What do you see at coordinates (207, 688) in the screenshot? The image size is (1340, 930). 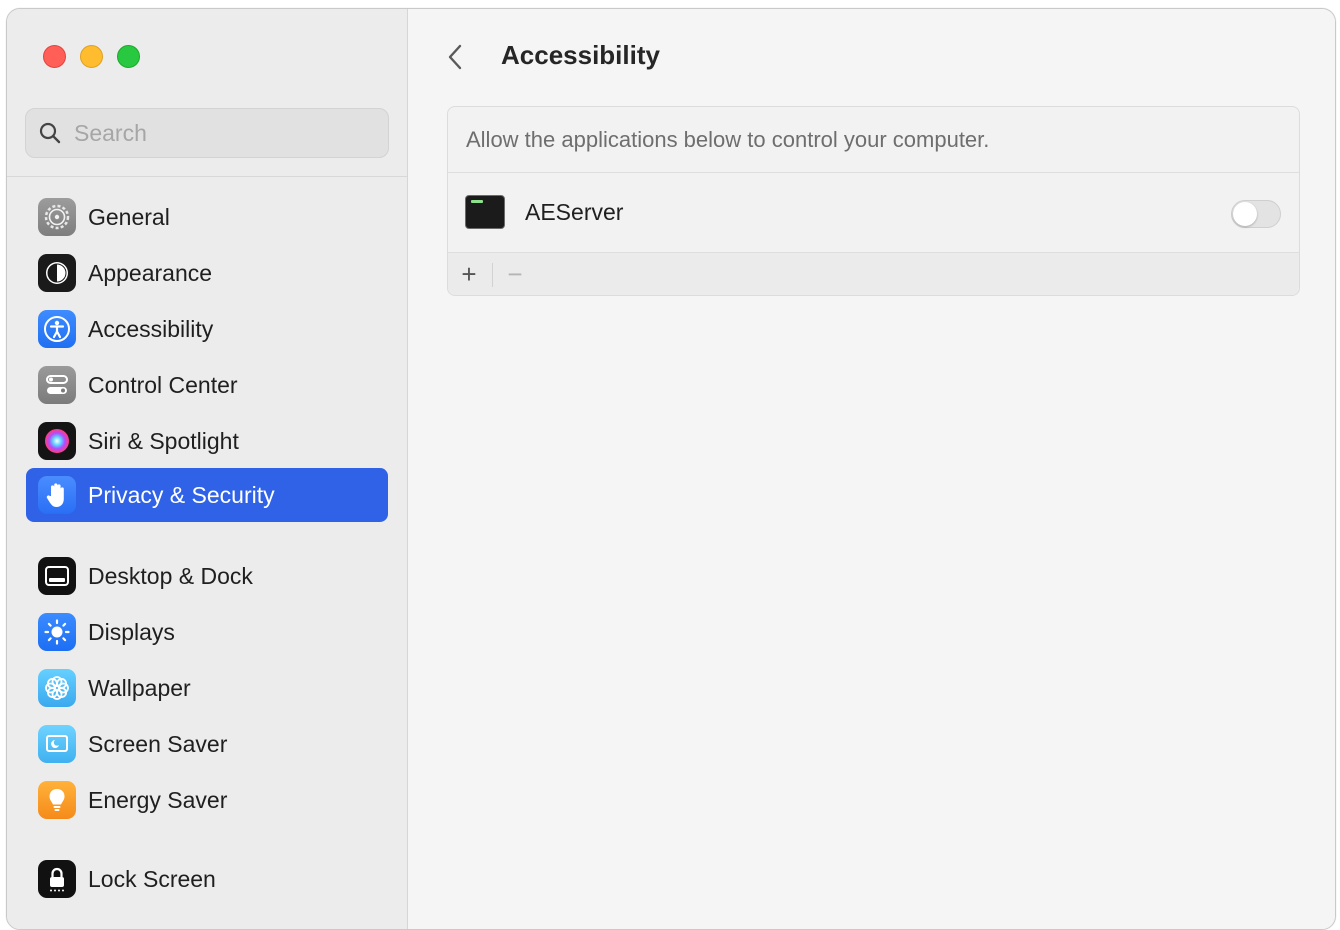 I see `sidebar-item-wallpaper: Wallpaper` at bounding box center [207, 688].